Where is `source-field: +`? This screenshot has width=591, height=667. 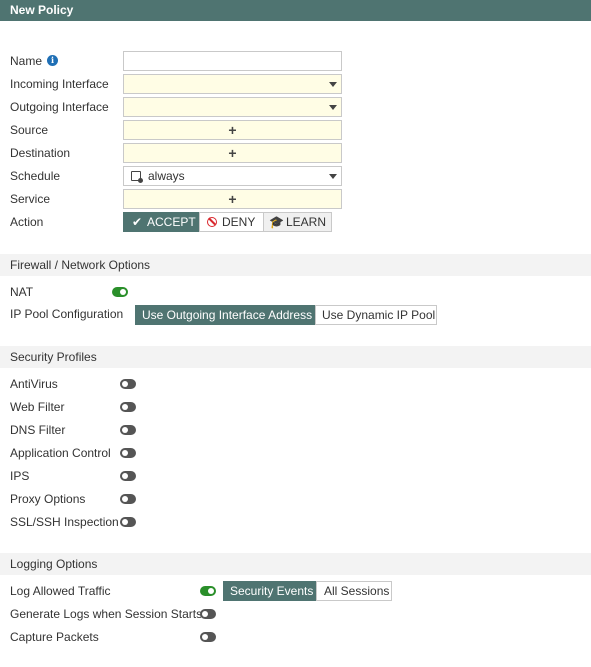 source-field: + is located at coordinates (232, 130).